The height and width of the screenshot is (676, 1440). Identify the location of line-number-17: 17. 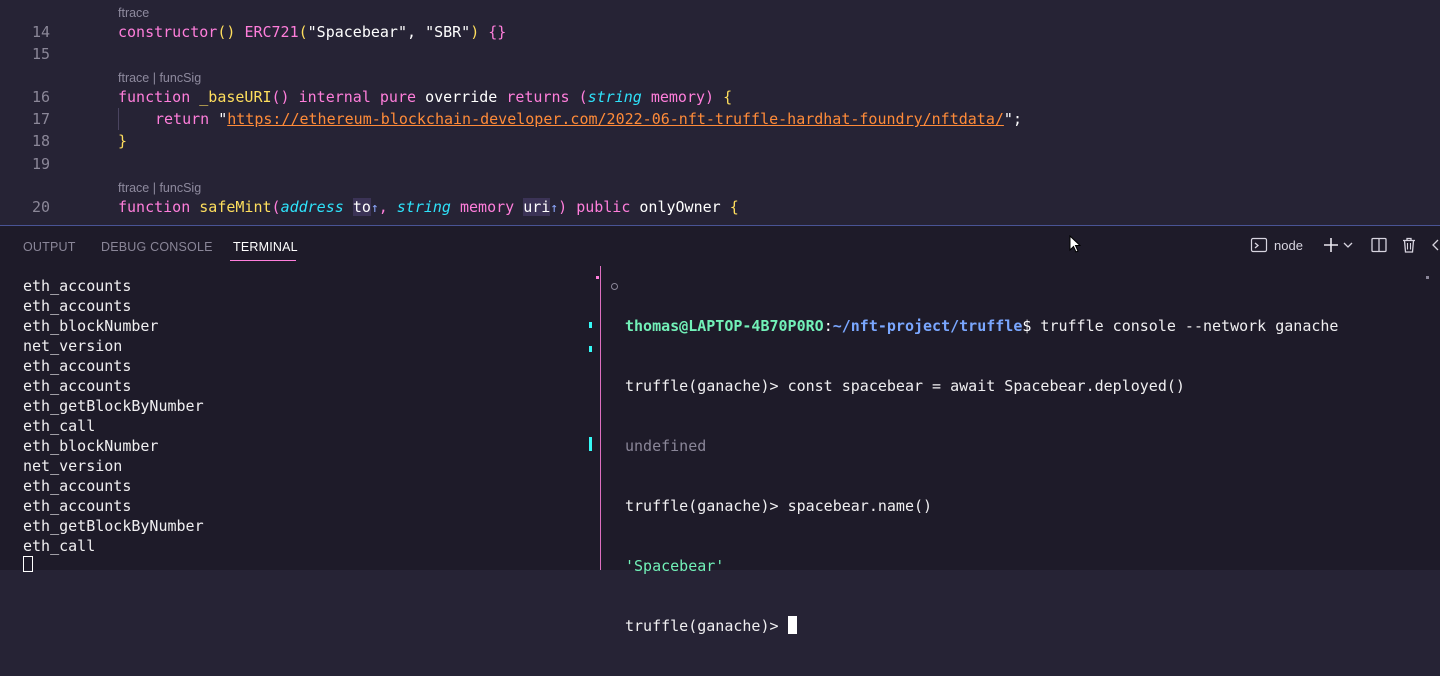
(40, 119).